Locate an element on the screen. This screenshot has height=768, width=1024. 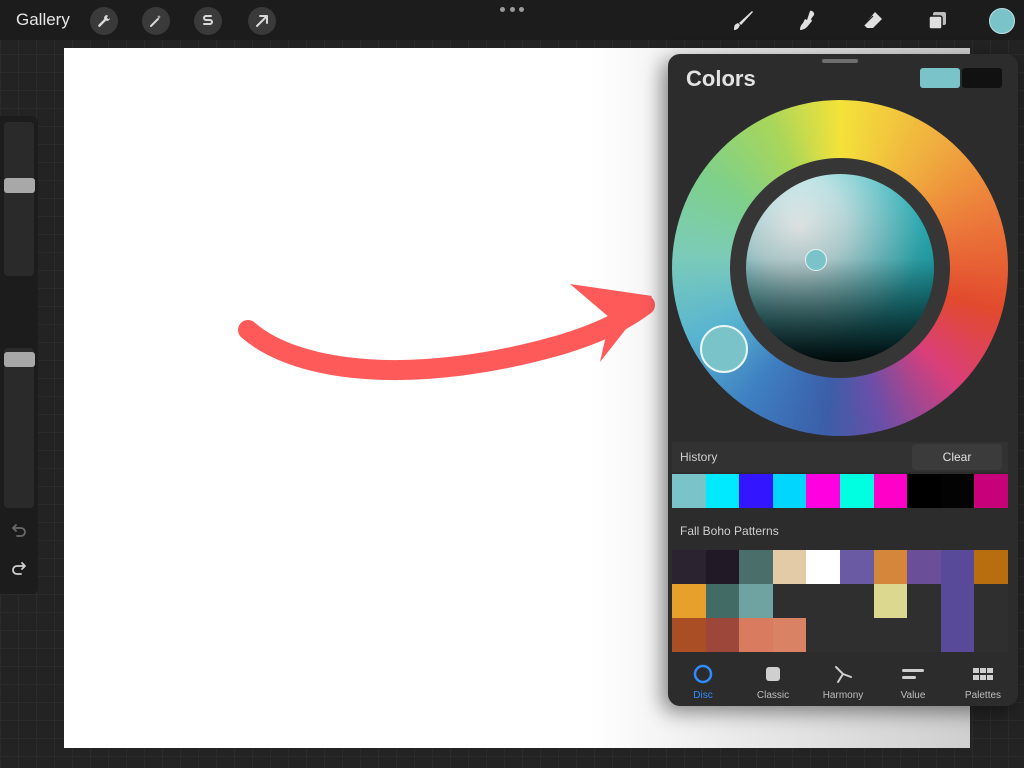
palette-grid is located at coordinates (840, 601).